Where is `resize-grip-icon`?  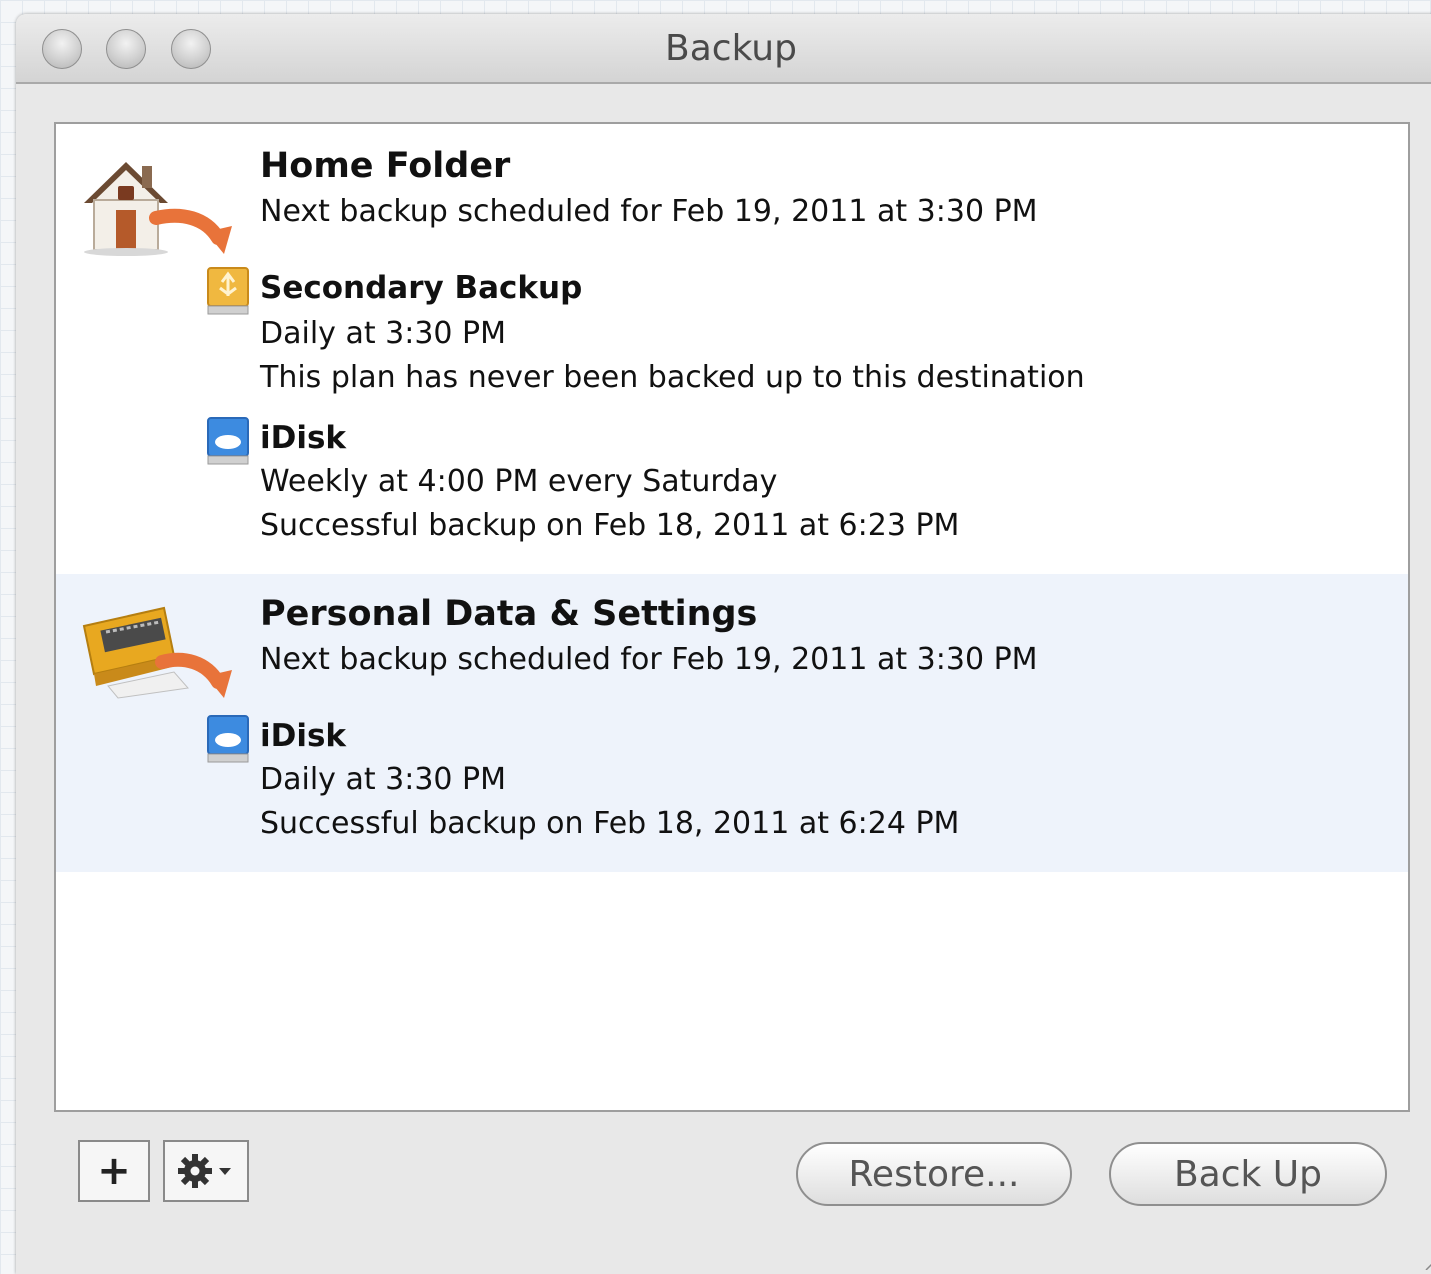
resize-grip-icon is located at coordinates (1426, 1260).